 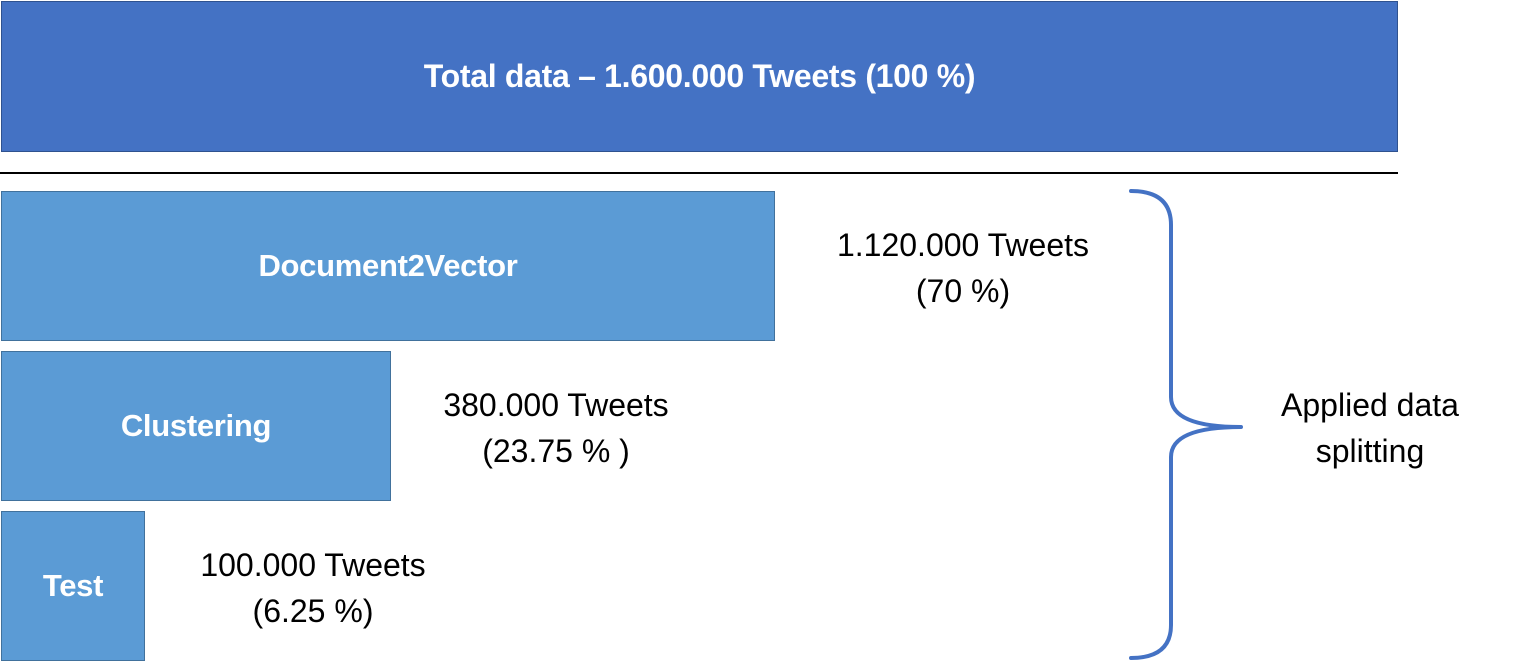 What do you see at coordinates (963, 291) in the screenshot?
I see `document2vector-percent: (70 %)` at bounding box center [963, 291].